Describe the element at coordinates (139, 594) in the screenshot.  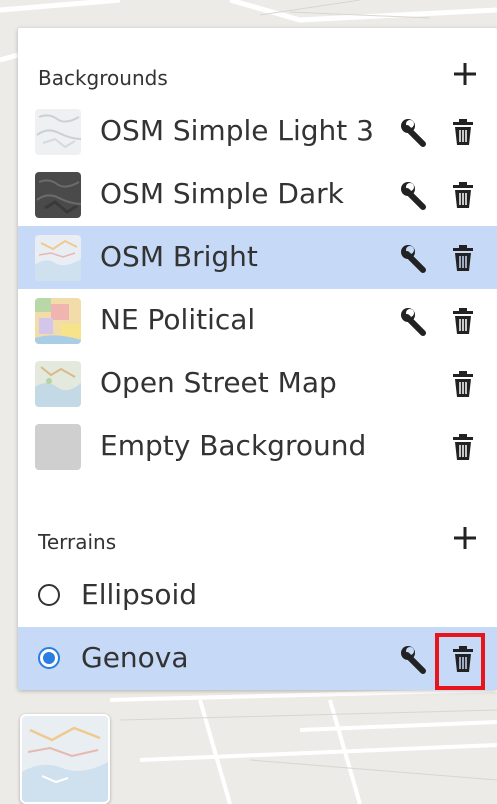
I see `terrain-label: Ellipsoid` at that location.